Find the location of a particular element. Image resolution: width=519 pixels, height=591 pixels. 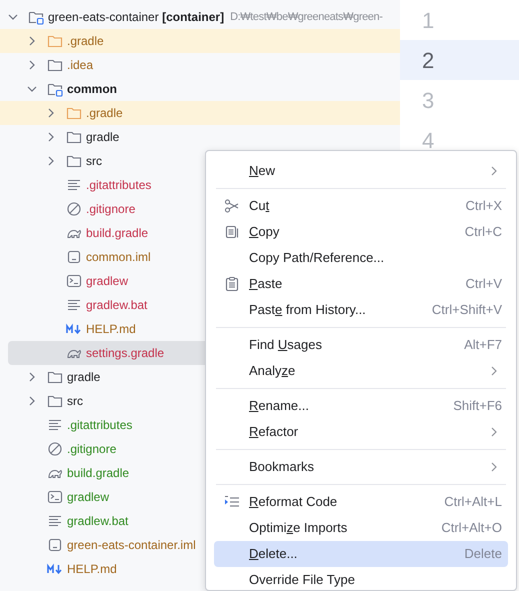

shortcut-text: Alt+F7 is located at coordinates (483, 345).